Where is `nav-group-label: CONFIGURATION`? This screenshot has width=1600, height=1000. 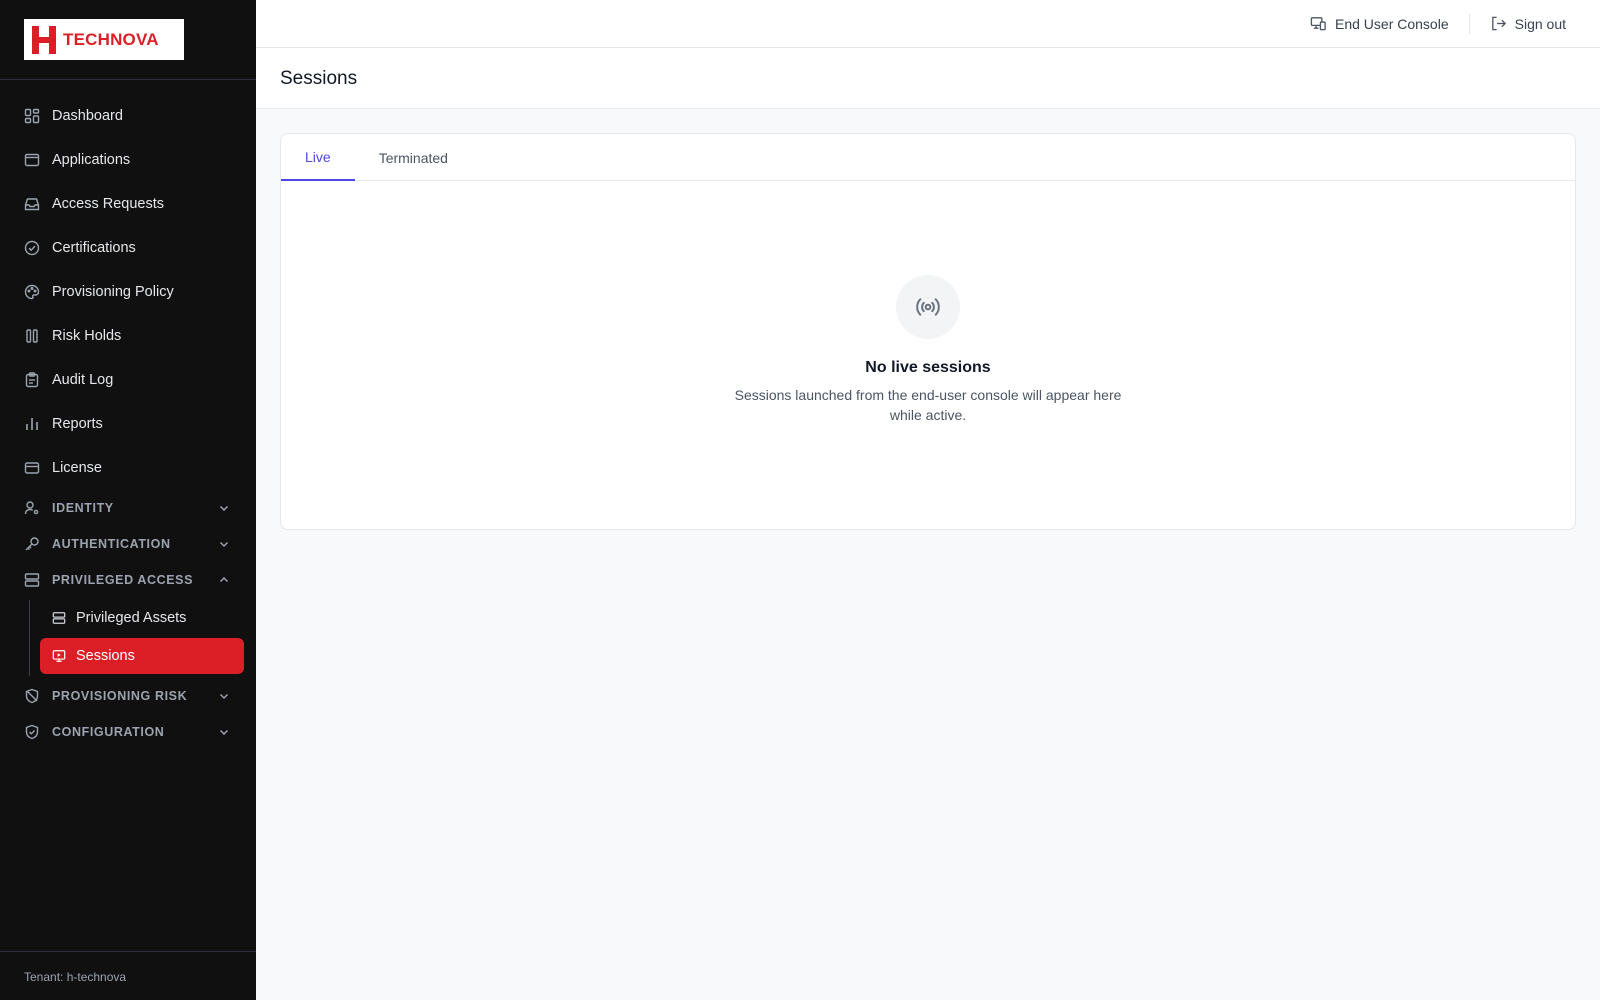
nav-group-label: CONFIGURATION is located at coordinates (108, 732).